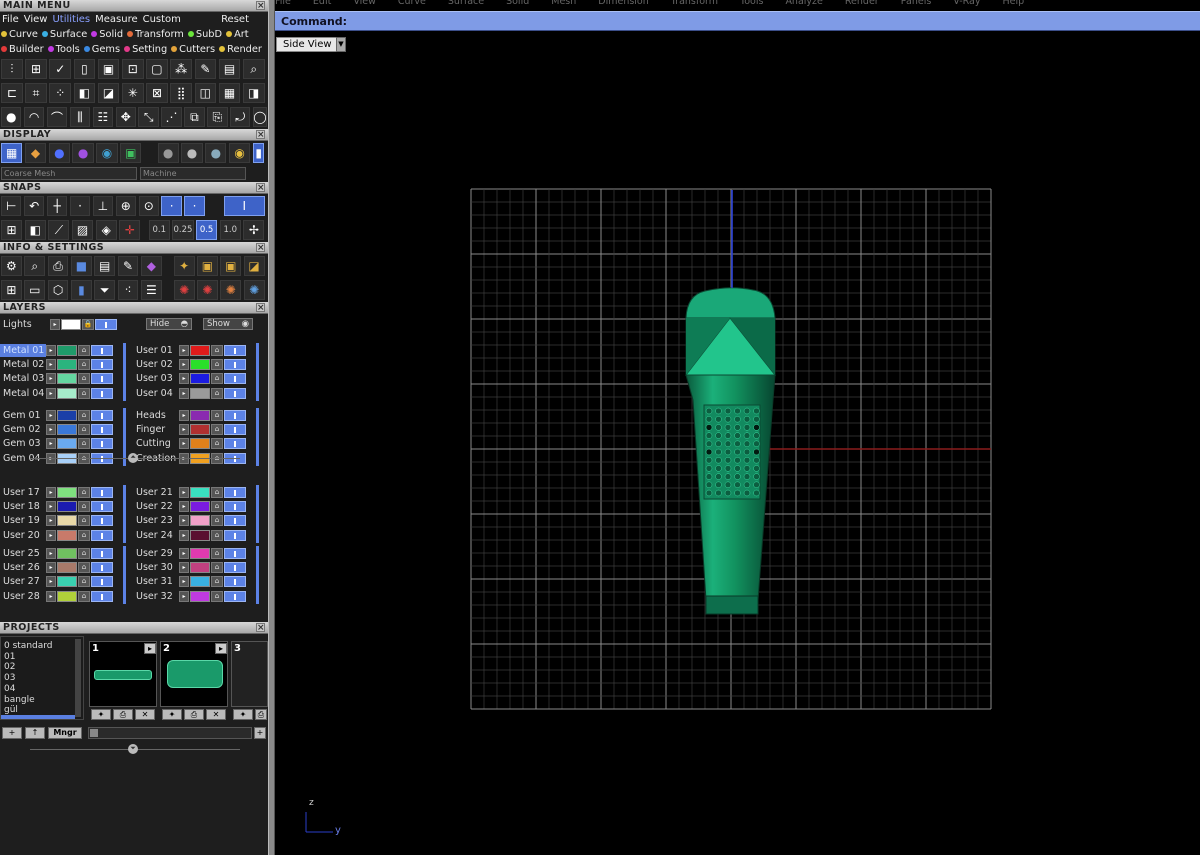 The height and width of the screenshot is (855, 1200). Describe the element at coordinates (123, 714) in the screenshot. I see `slot-1-save-icon: ⎙` at that location.